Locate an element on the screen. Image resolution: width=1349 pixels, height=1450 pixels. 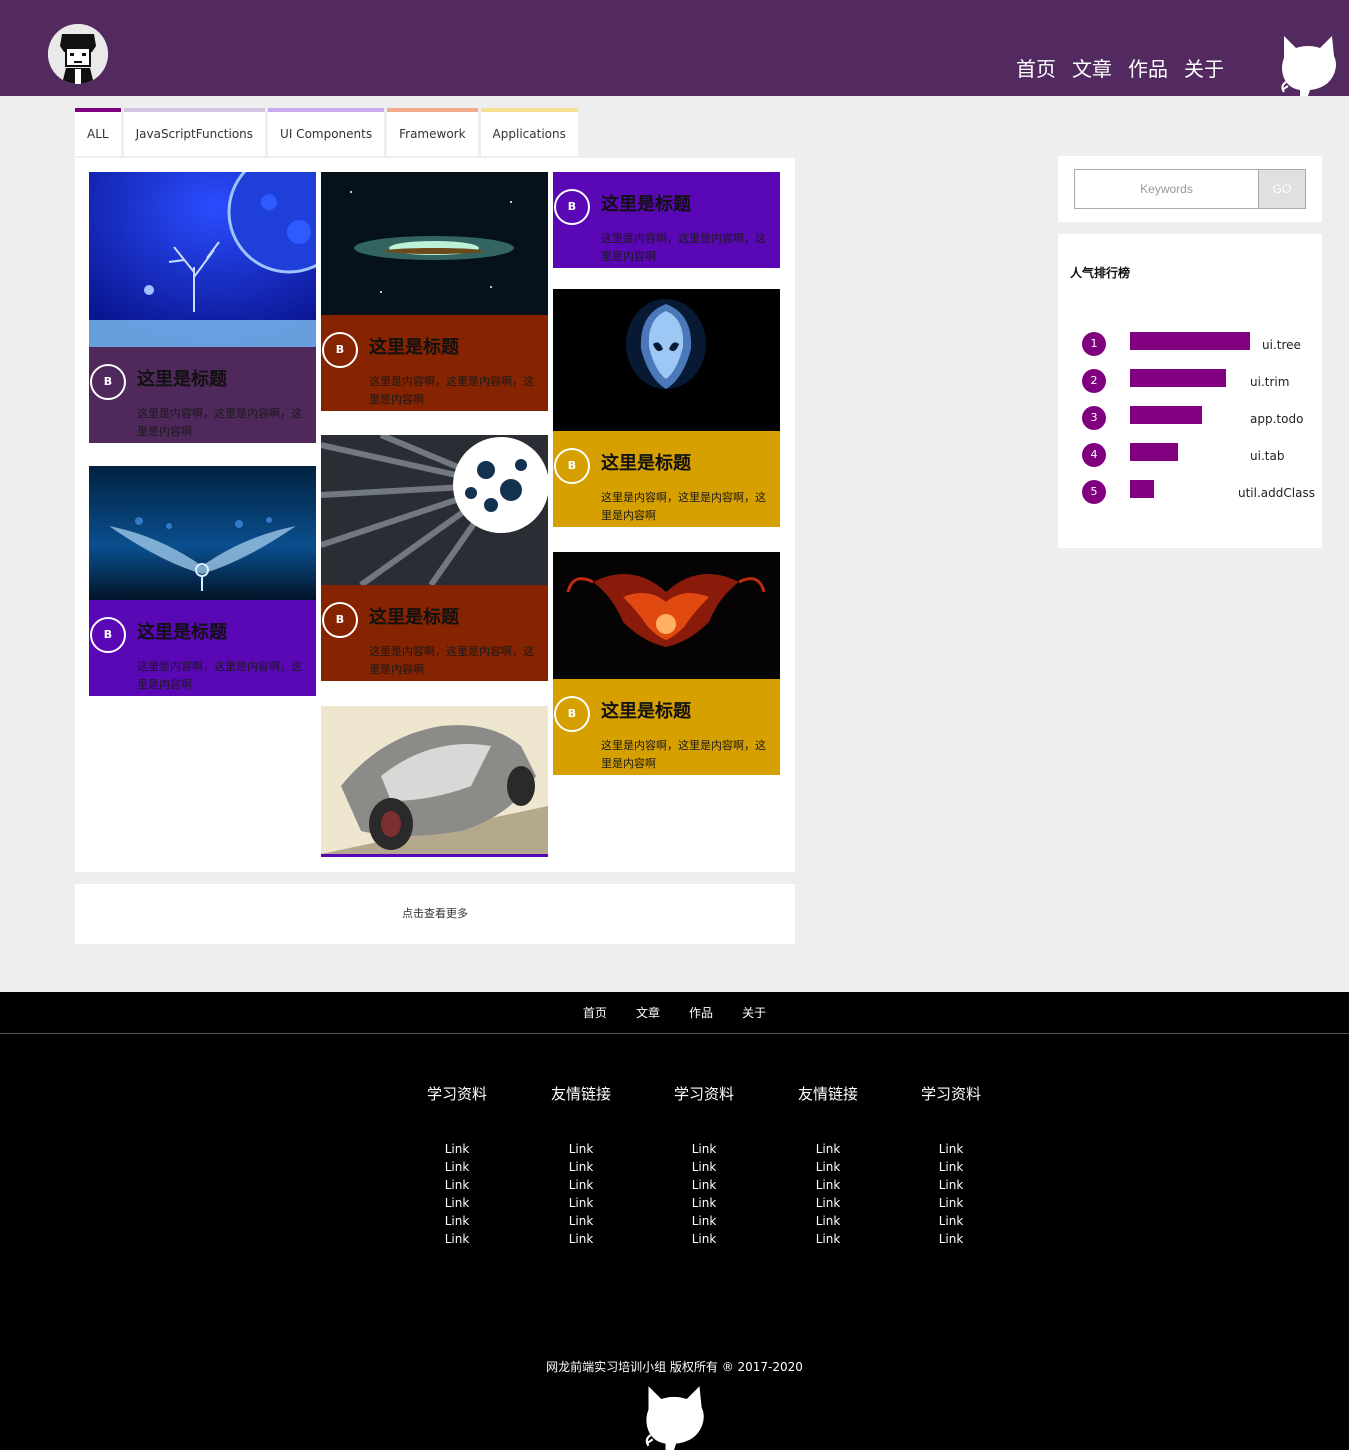
footer-nav-about: 关于 is located at coordinates (754, 1013).